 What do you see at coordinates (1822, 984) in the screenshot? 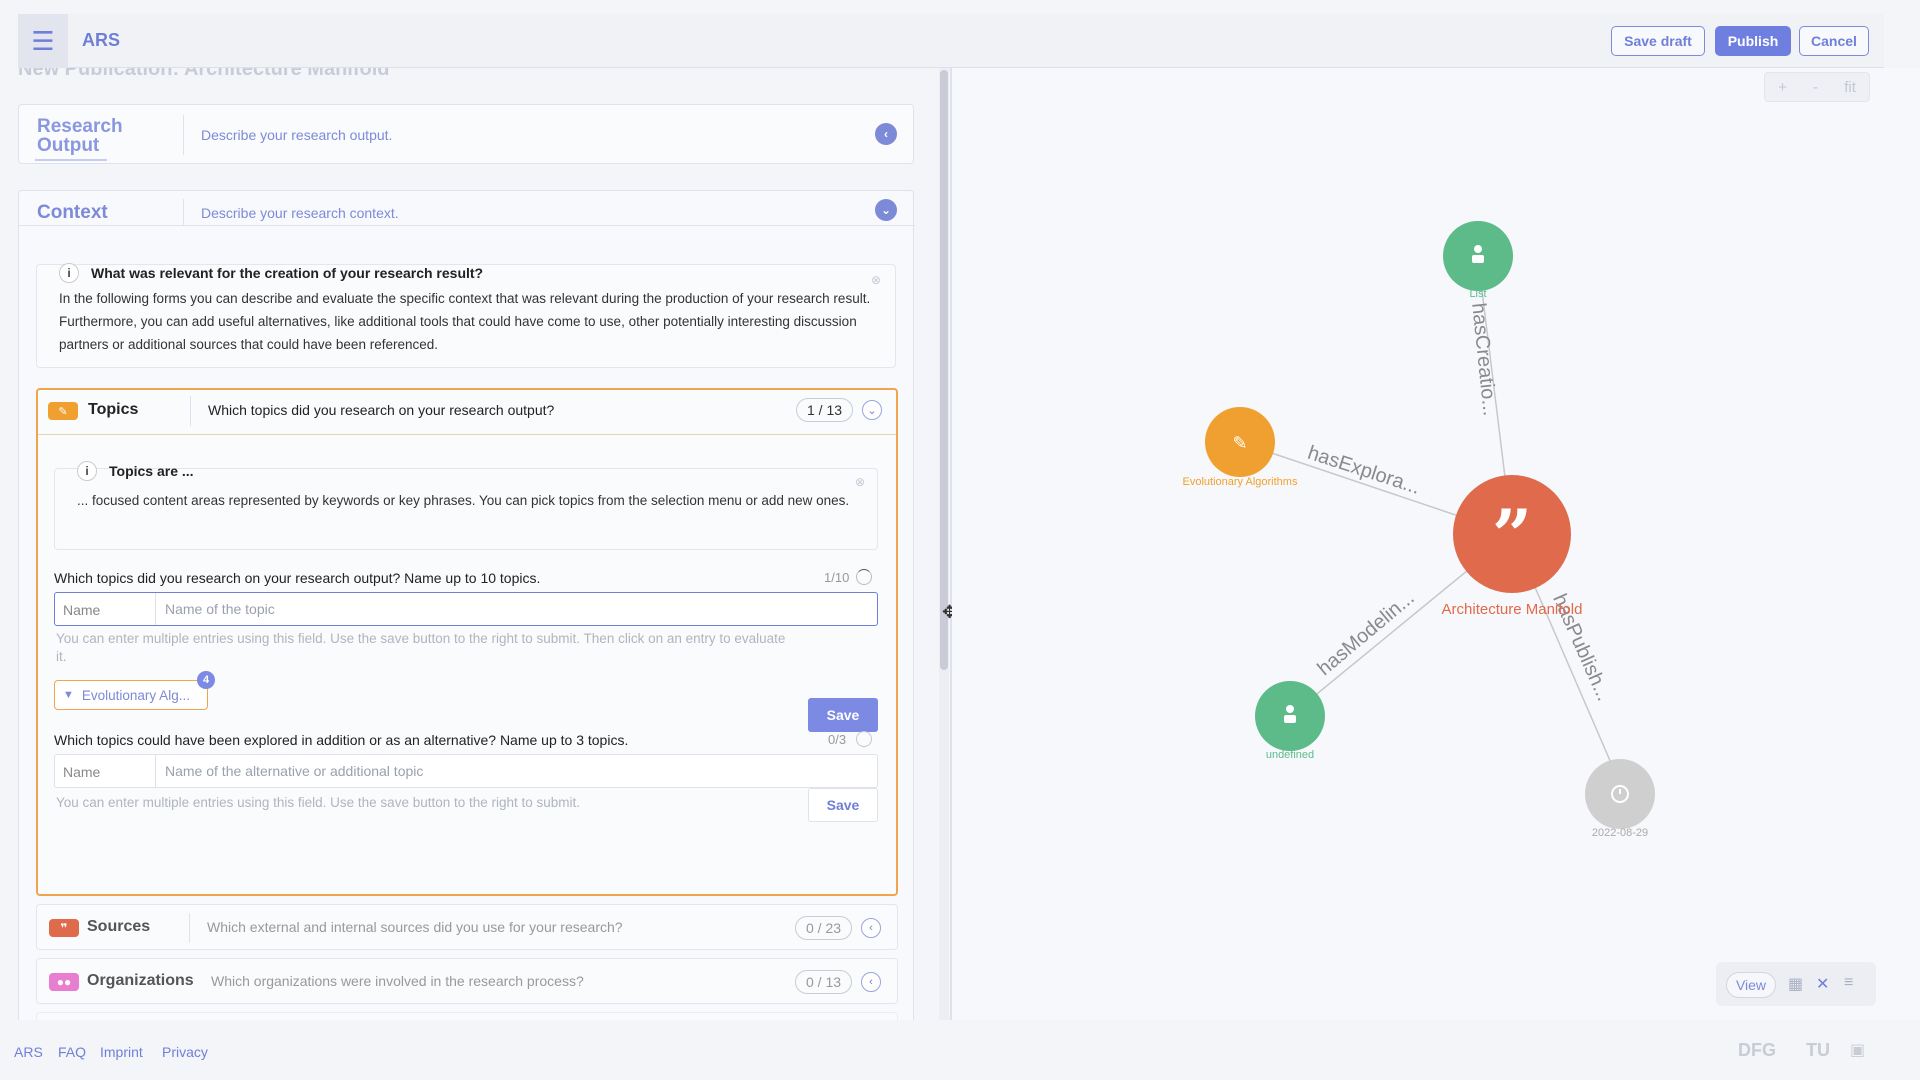
I see `graph-view-icon: ✕` at bounding box center [1822, 984].